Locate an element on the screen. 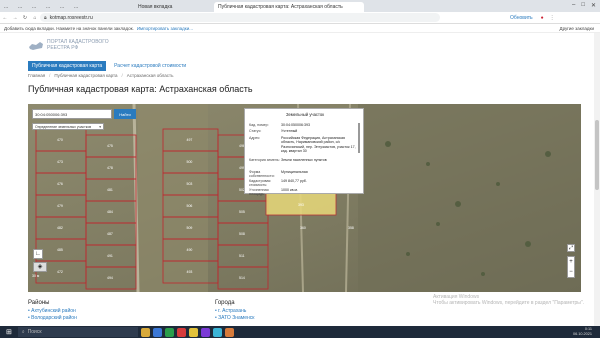  zoom-in-icon: + is located at coordinates (571, 262).